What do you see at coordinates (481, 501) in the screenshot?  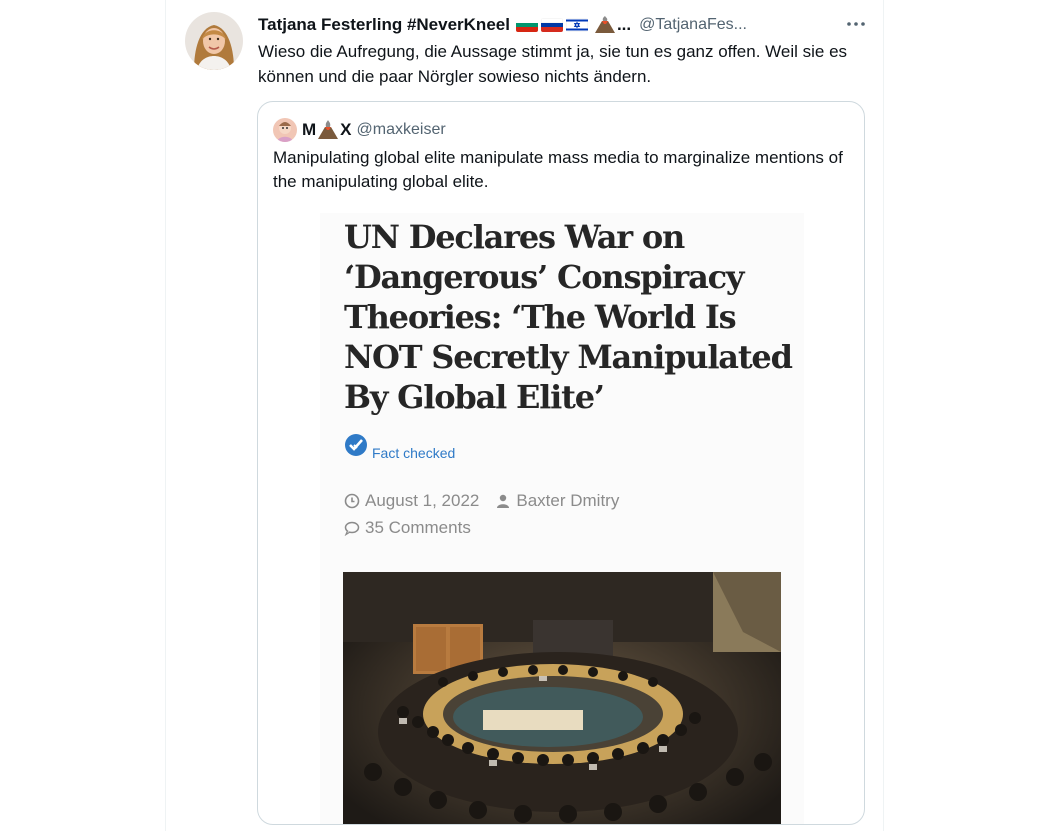 I see `article-meta: August 1, 2022 Baxter Dmitry` at bounding box center [481, 501].